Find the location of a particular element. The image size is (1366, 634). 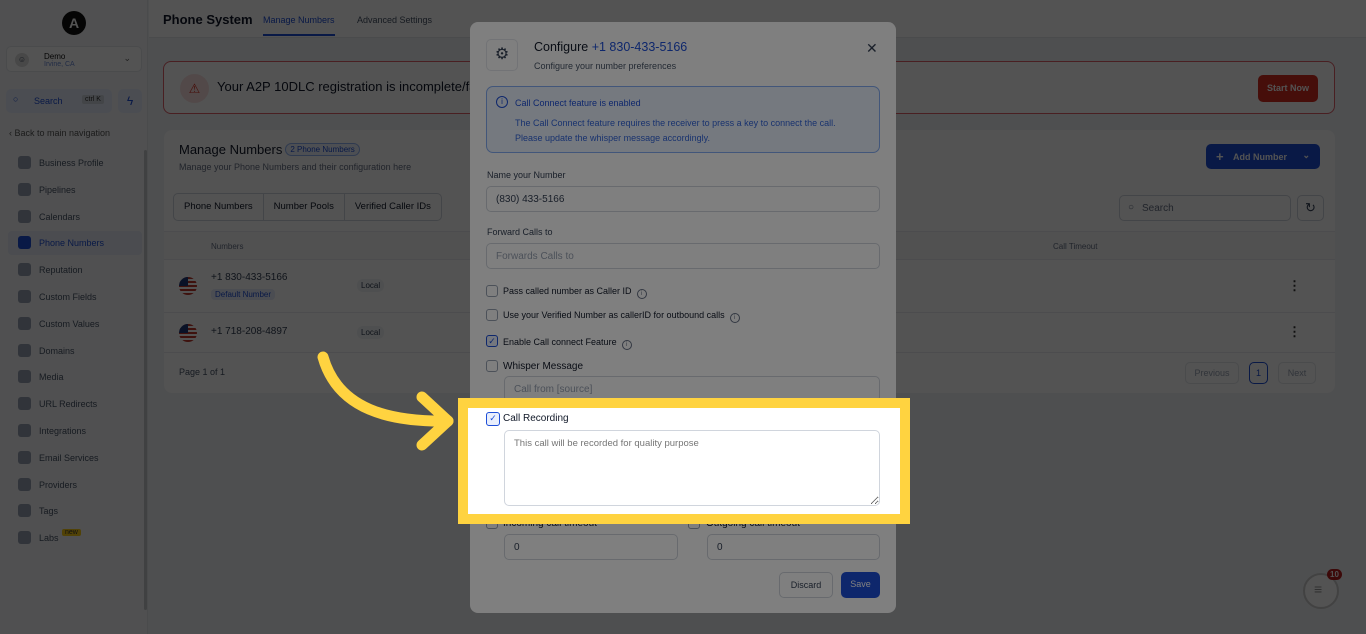

arrow-shaft is located at coordinates (385, 389).